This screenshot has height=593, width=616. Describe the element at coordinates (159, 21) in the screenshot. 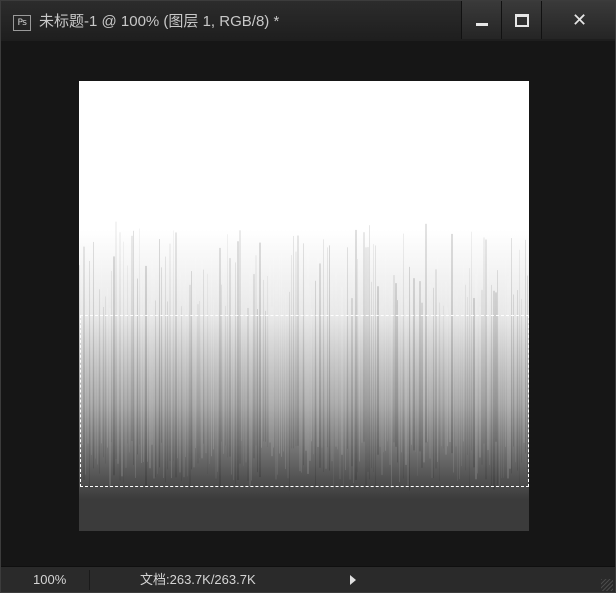

I see `document-title: 未标题-1 @ 100% (图层 1, RGB/8) *` at that location.